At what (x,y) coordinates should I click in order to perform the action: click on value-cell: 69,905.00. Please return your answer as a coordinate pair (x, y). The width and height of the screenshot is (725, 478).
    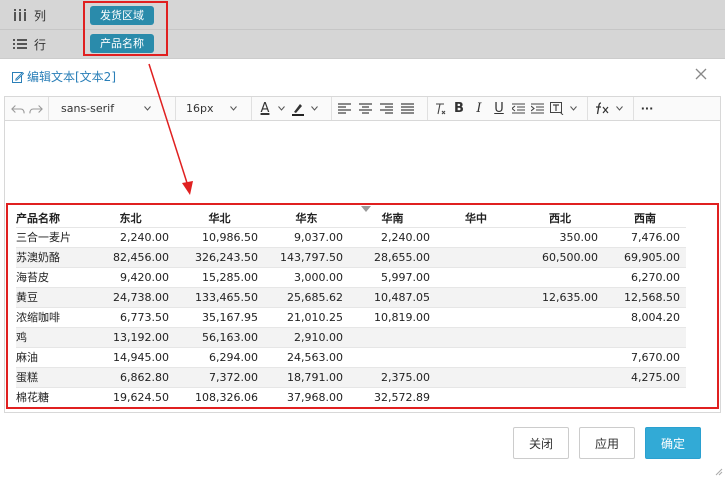
    Looking at the image, I should click on (645, 256).